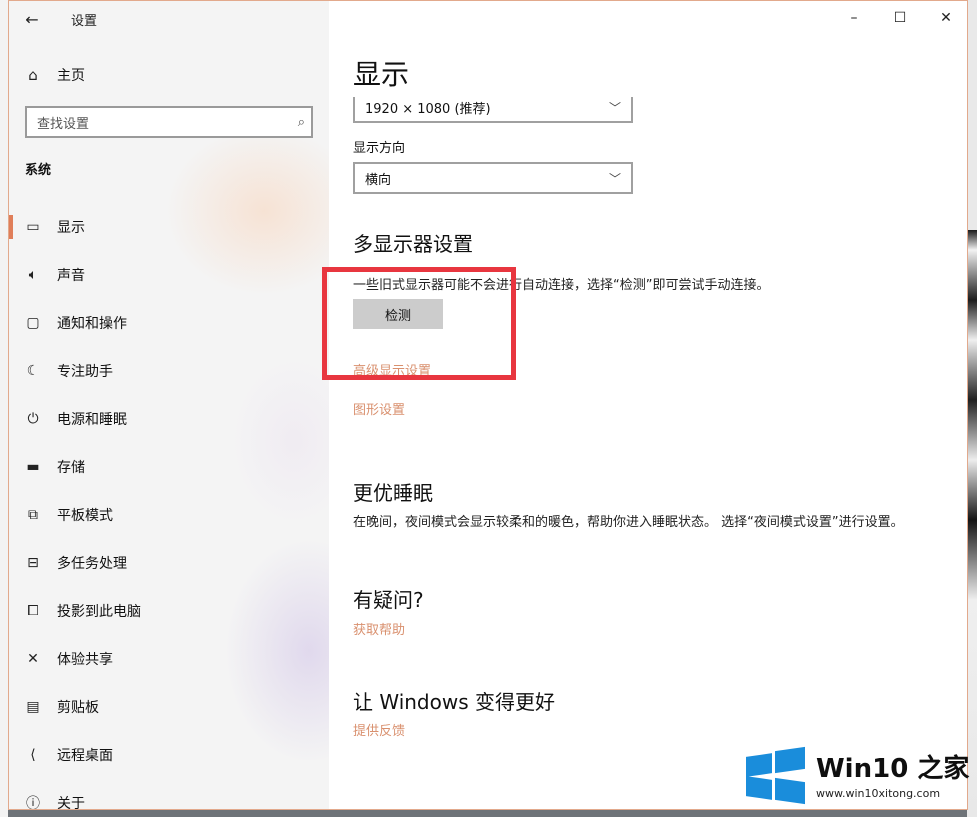 Image resolution: width=977 pixels, height=817 pixels. Describe the element at coordinates (169, 323) in the screenshot. I see `sidebar-item-notifications: ▢ 通知和操作` at that location.